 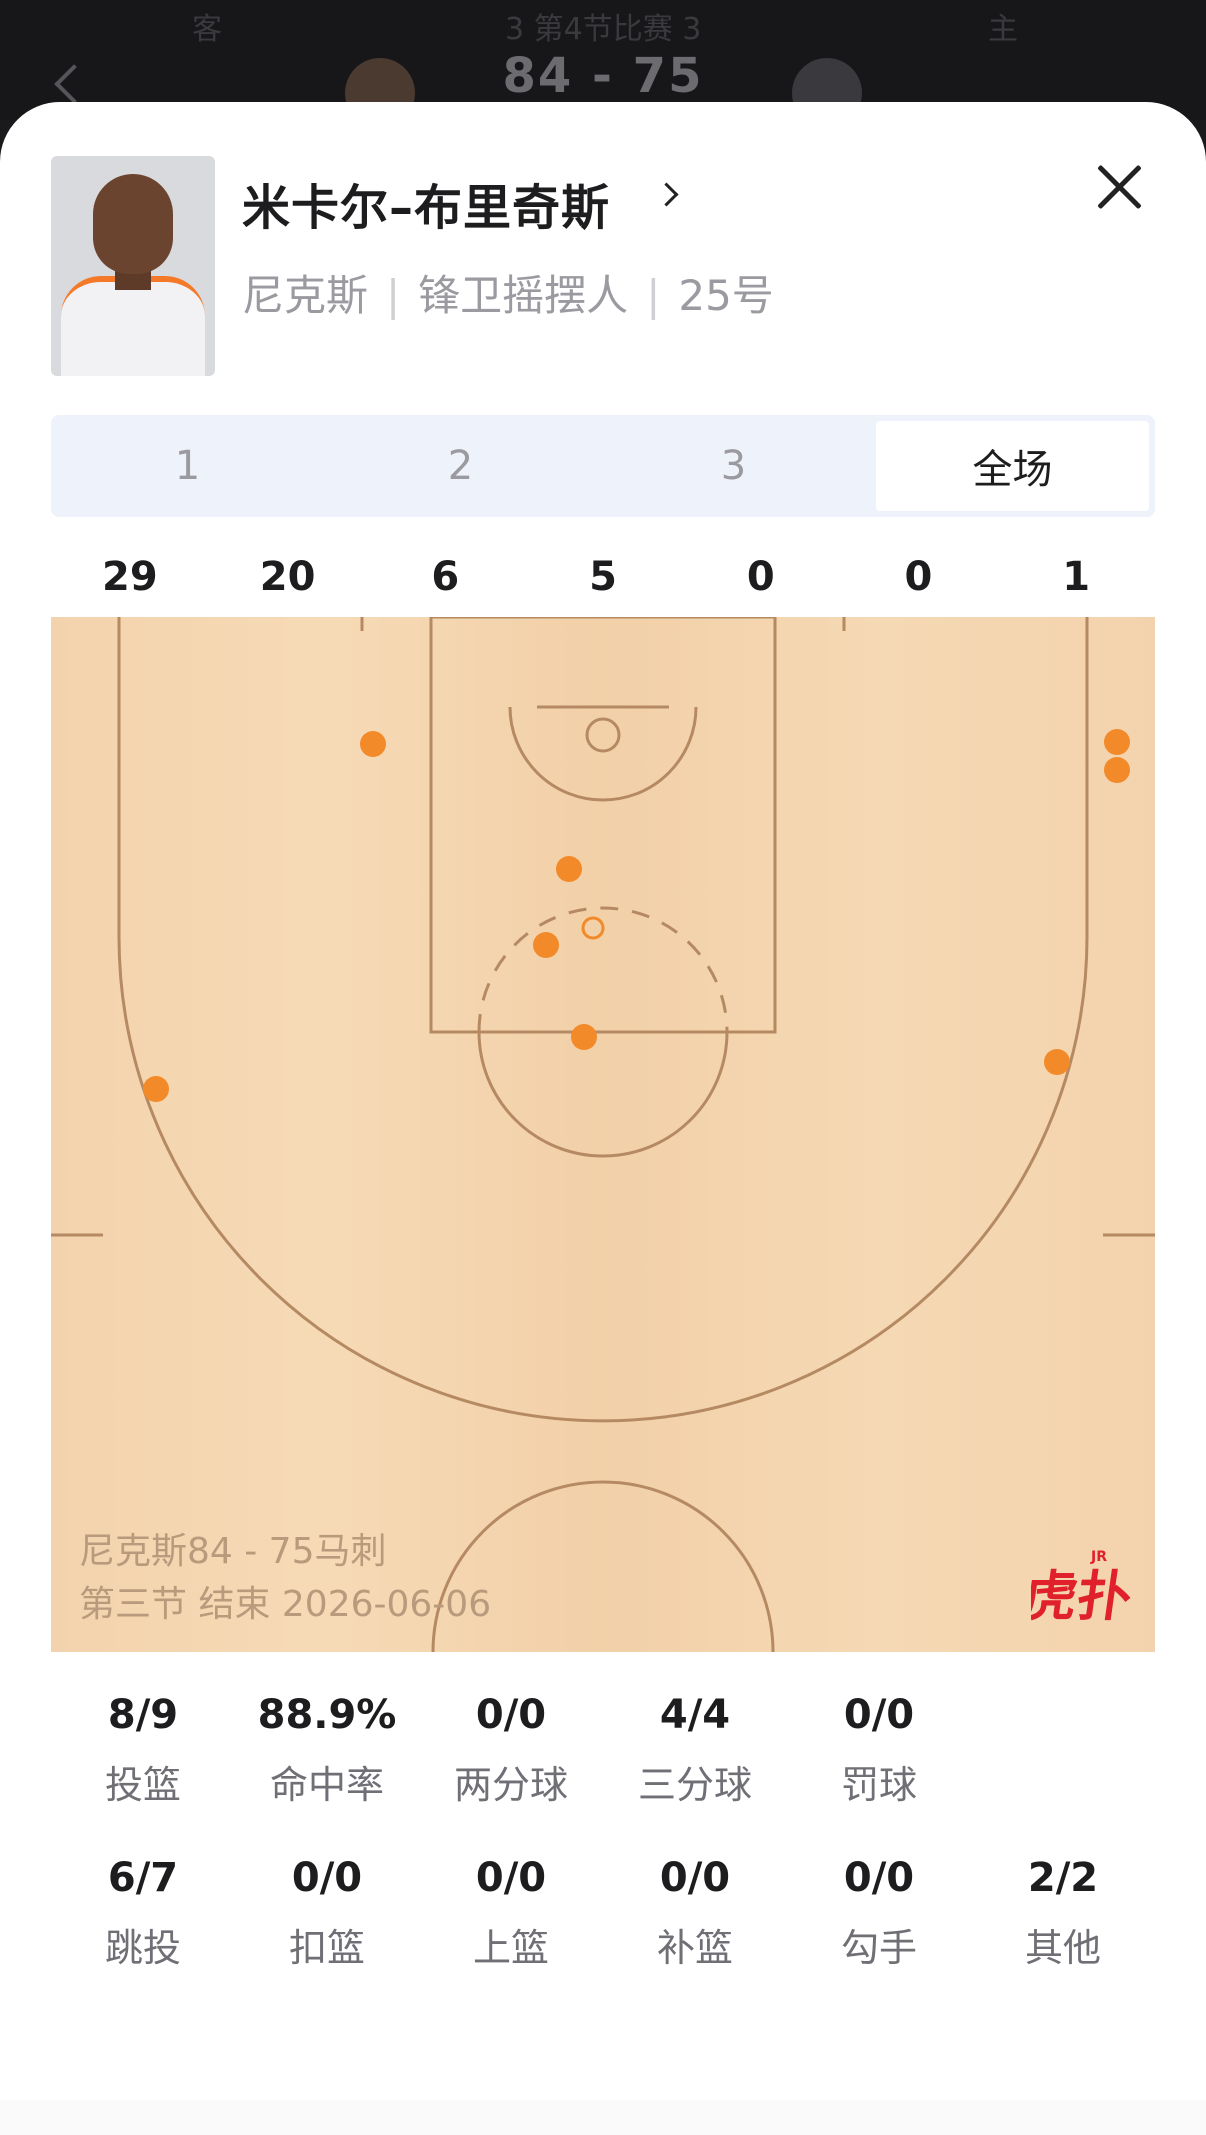 What do you see at coordinates (327, 1913) in the screenshot?
I see `stat-dunks: 0/0 扣篮` at bounding box center [327, 1913].